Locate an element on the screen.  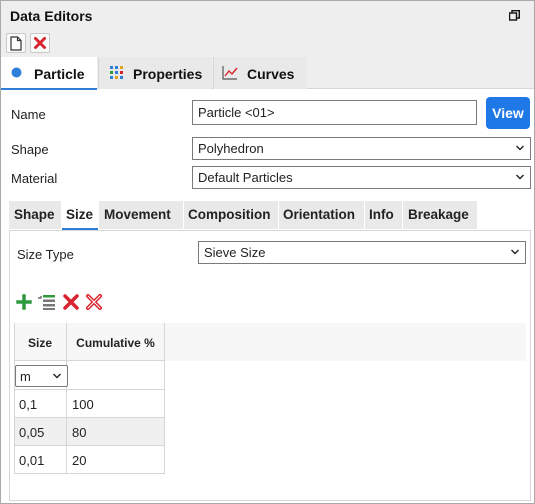
shape-select: Polyhedron is located at coordinates (361, 148).